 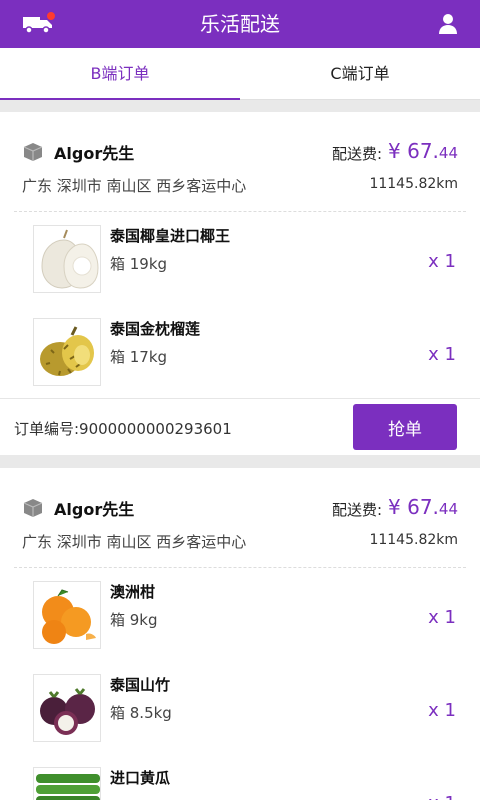 What do you see at coordinates (360, 74) in the screenshot?
I see `tab-c-orders: C端订单` at bounding box center [360, 74].